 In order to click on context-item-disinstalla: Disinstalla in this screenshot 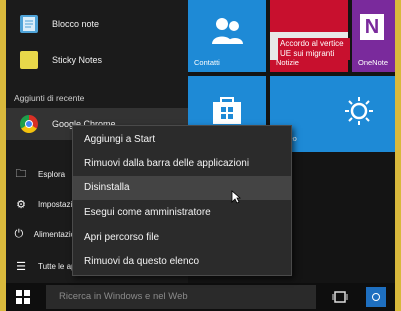, I will do `click(182, 188)`.